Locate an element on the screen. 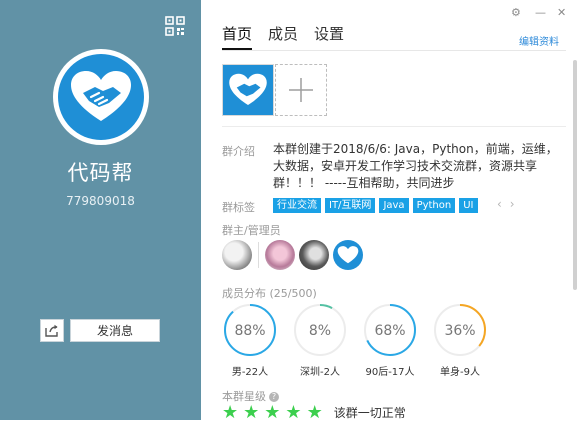  stat-percent: 88% is located at coordinates (249, 331).